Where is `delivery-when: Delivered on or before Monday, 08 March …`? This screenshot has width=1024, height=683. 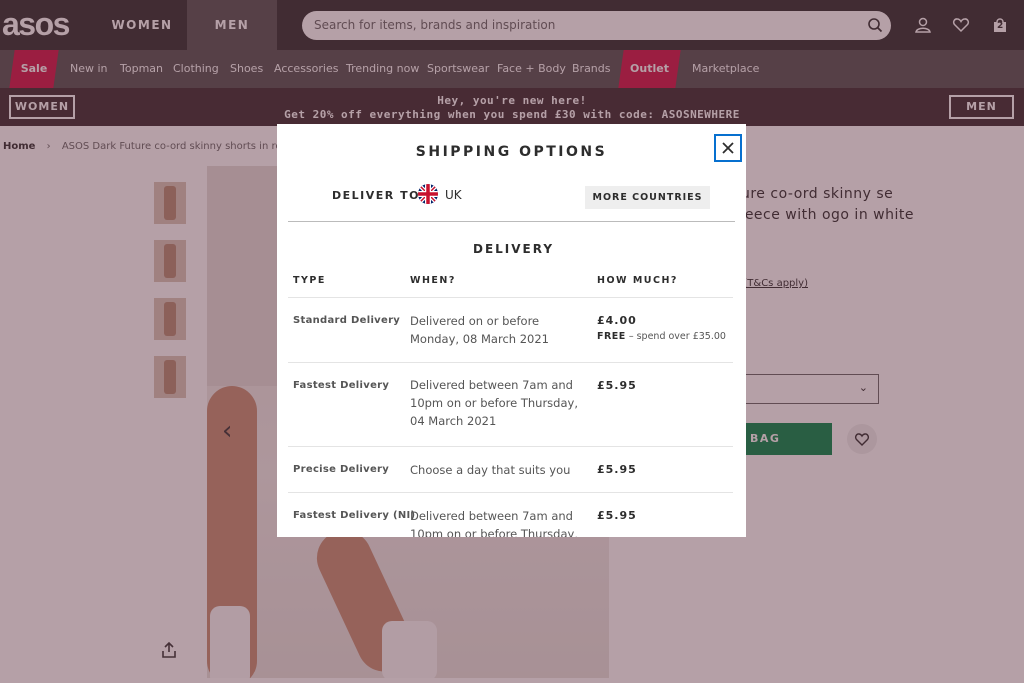 delivery-when: Delivered on or before Monday, 08 March … is located at coordinates (479, 330).